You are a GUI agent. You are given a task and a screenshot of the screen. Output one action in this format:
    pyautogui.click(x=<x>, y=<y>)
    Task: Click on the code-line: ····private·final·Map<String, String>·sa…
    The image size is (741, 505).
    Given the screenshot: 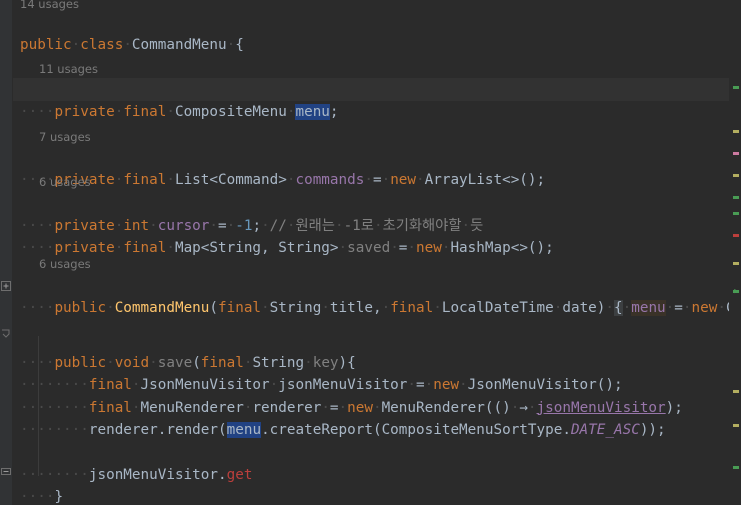 What is the action you would take?
    pyautogui.click(x=370, y=235)
    